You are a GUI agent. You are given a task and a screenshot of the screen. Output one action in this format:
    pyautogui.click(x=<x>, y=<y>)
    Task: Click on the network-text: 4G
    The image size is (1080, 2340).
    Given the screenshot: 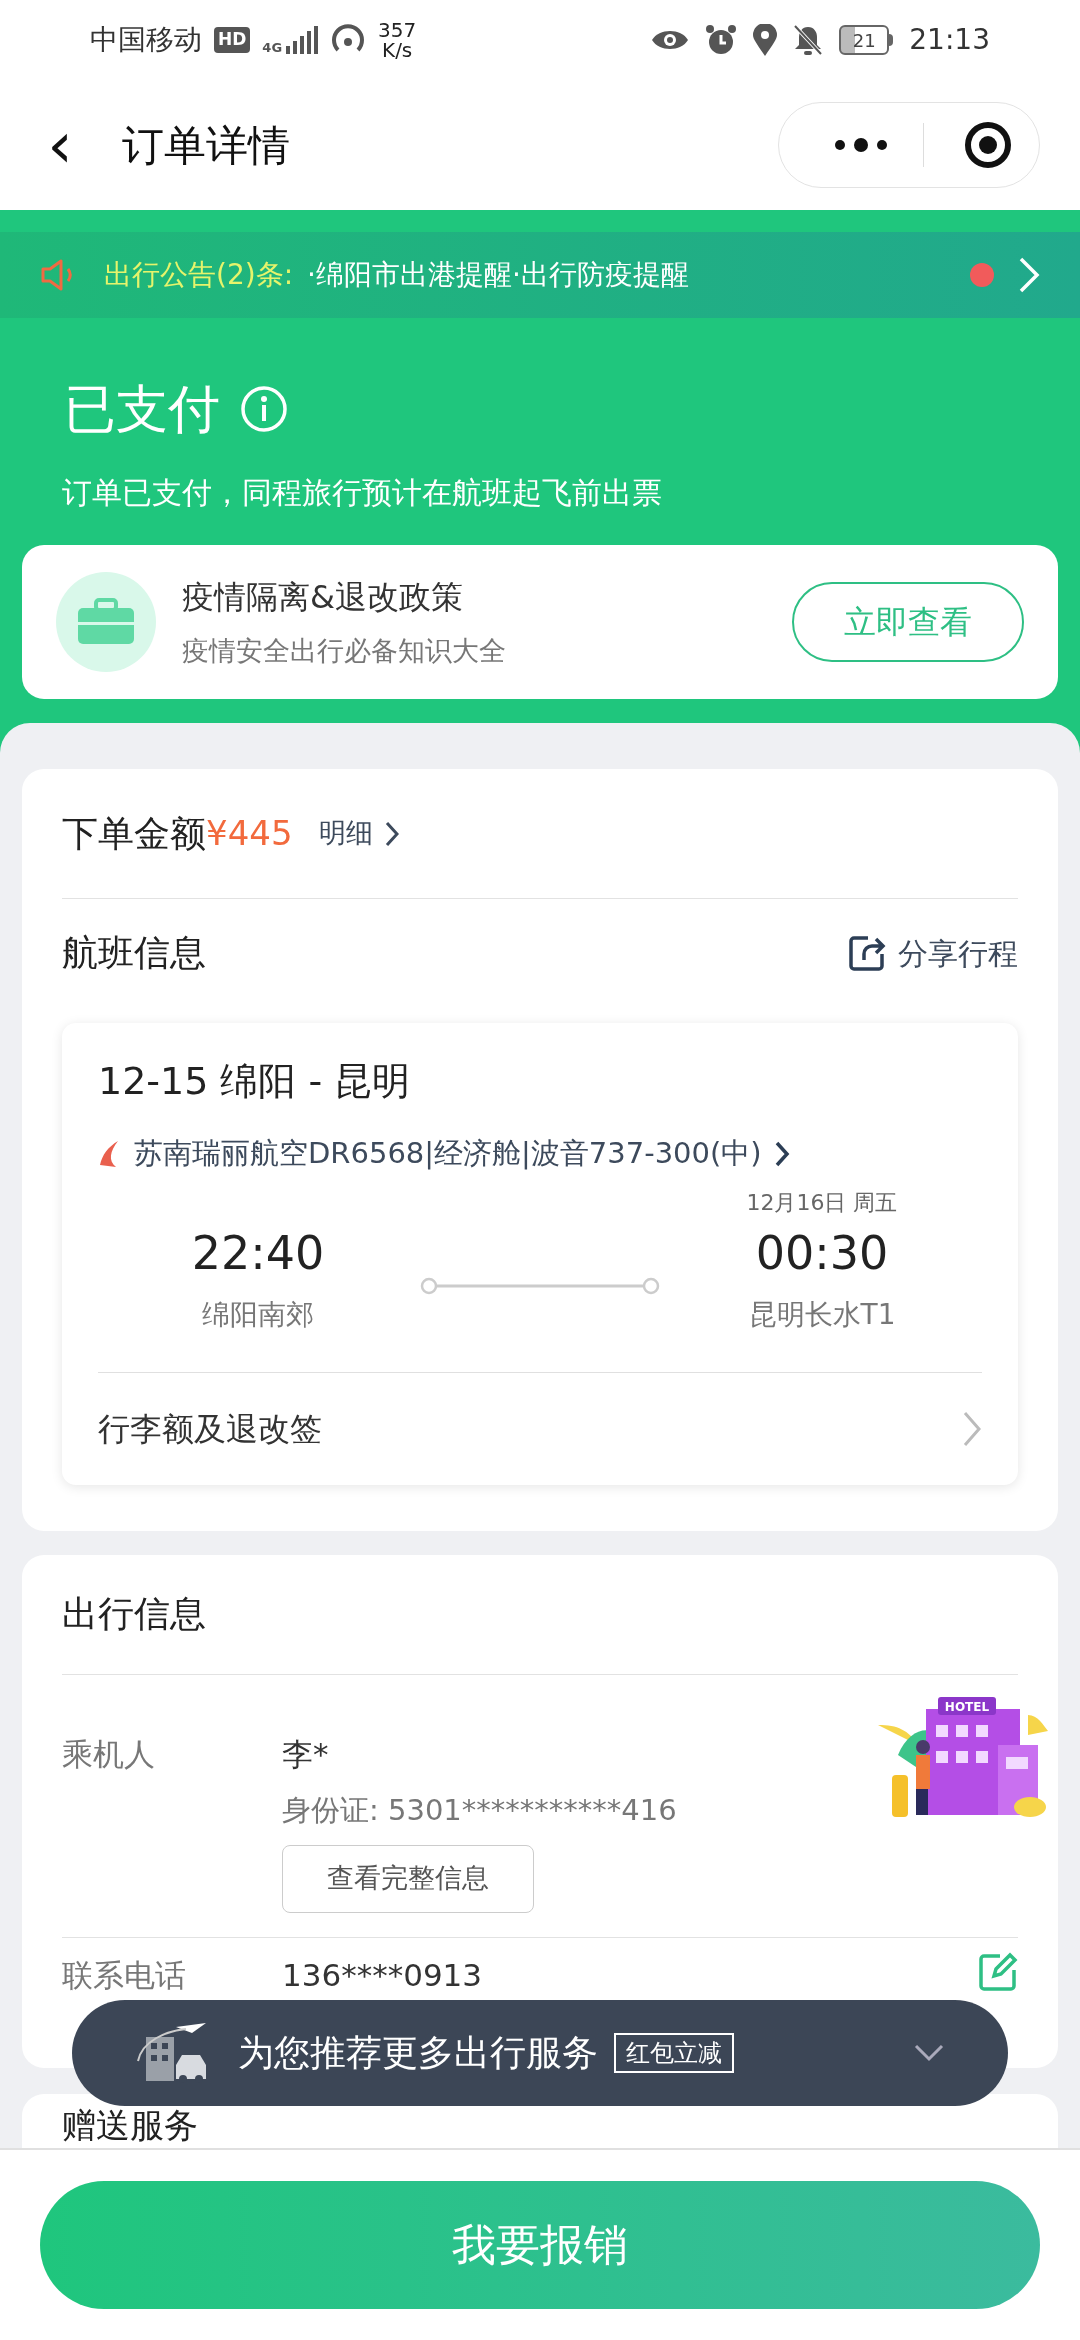 What is the action you would take?
    pyautogui.click(x=272, y=47)
    